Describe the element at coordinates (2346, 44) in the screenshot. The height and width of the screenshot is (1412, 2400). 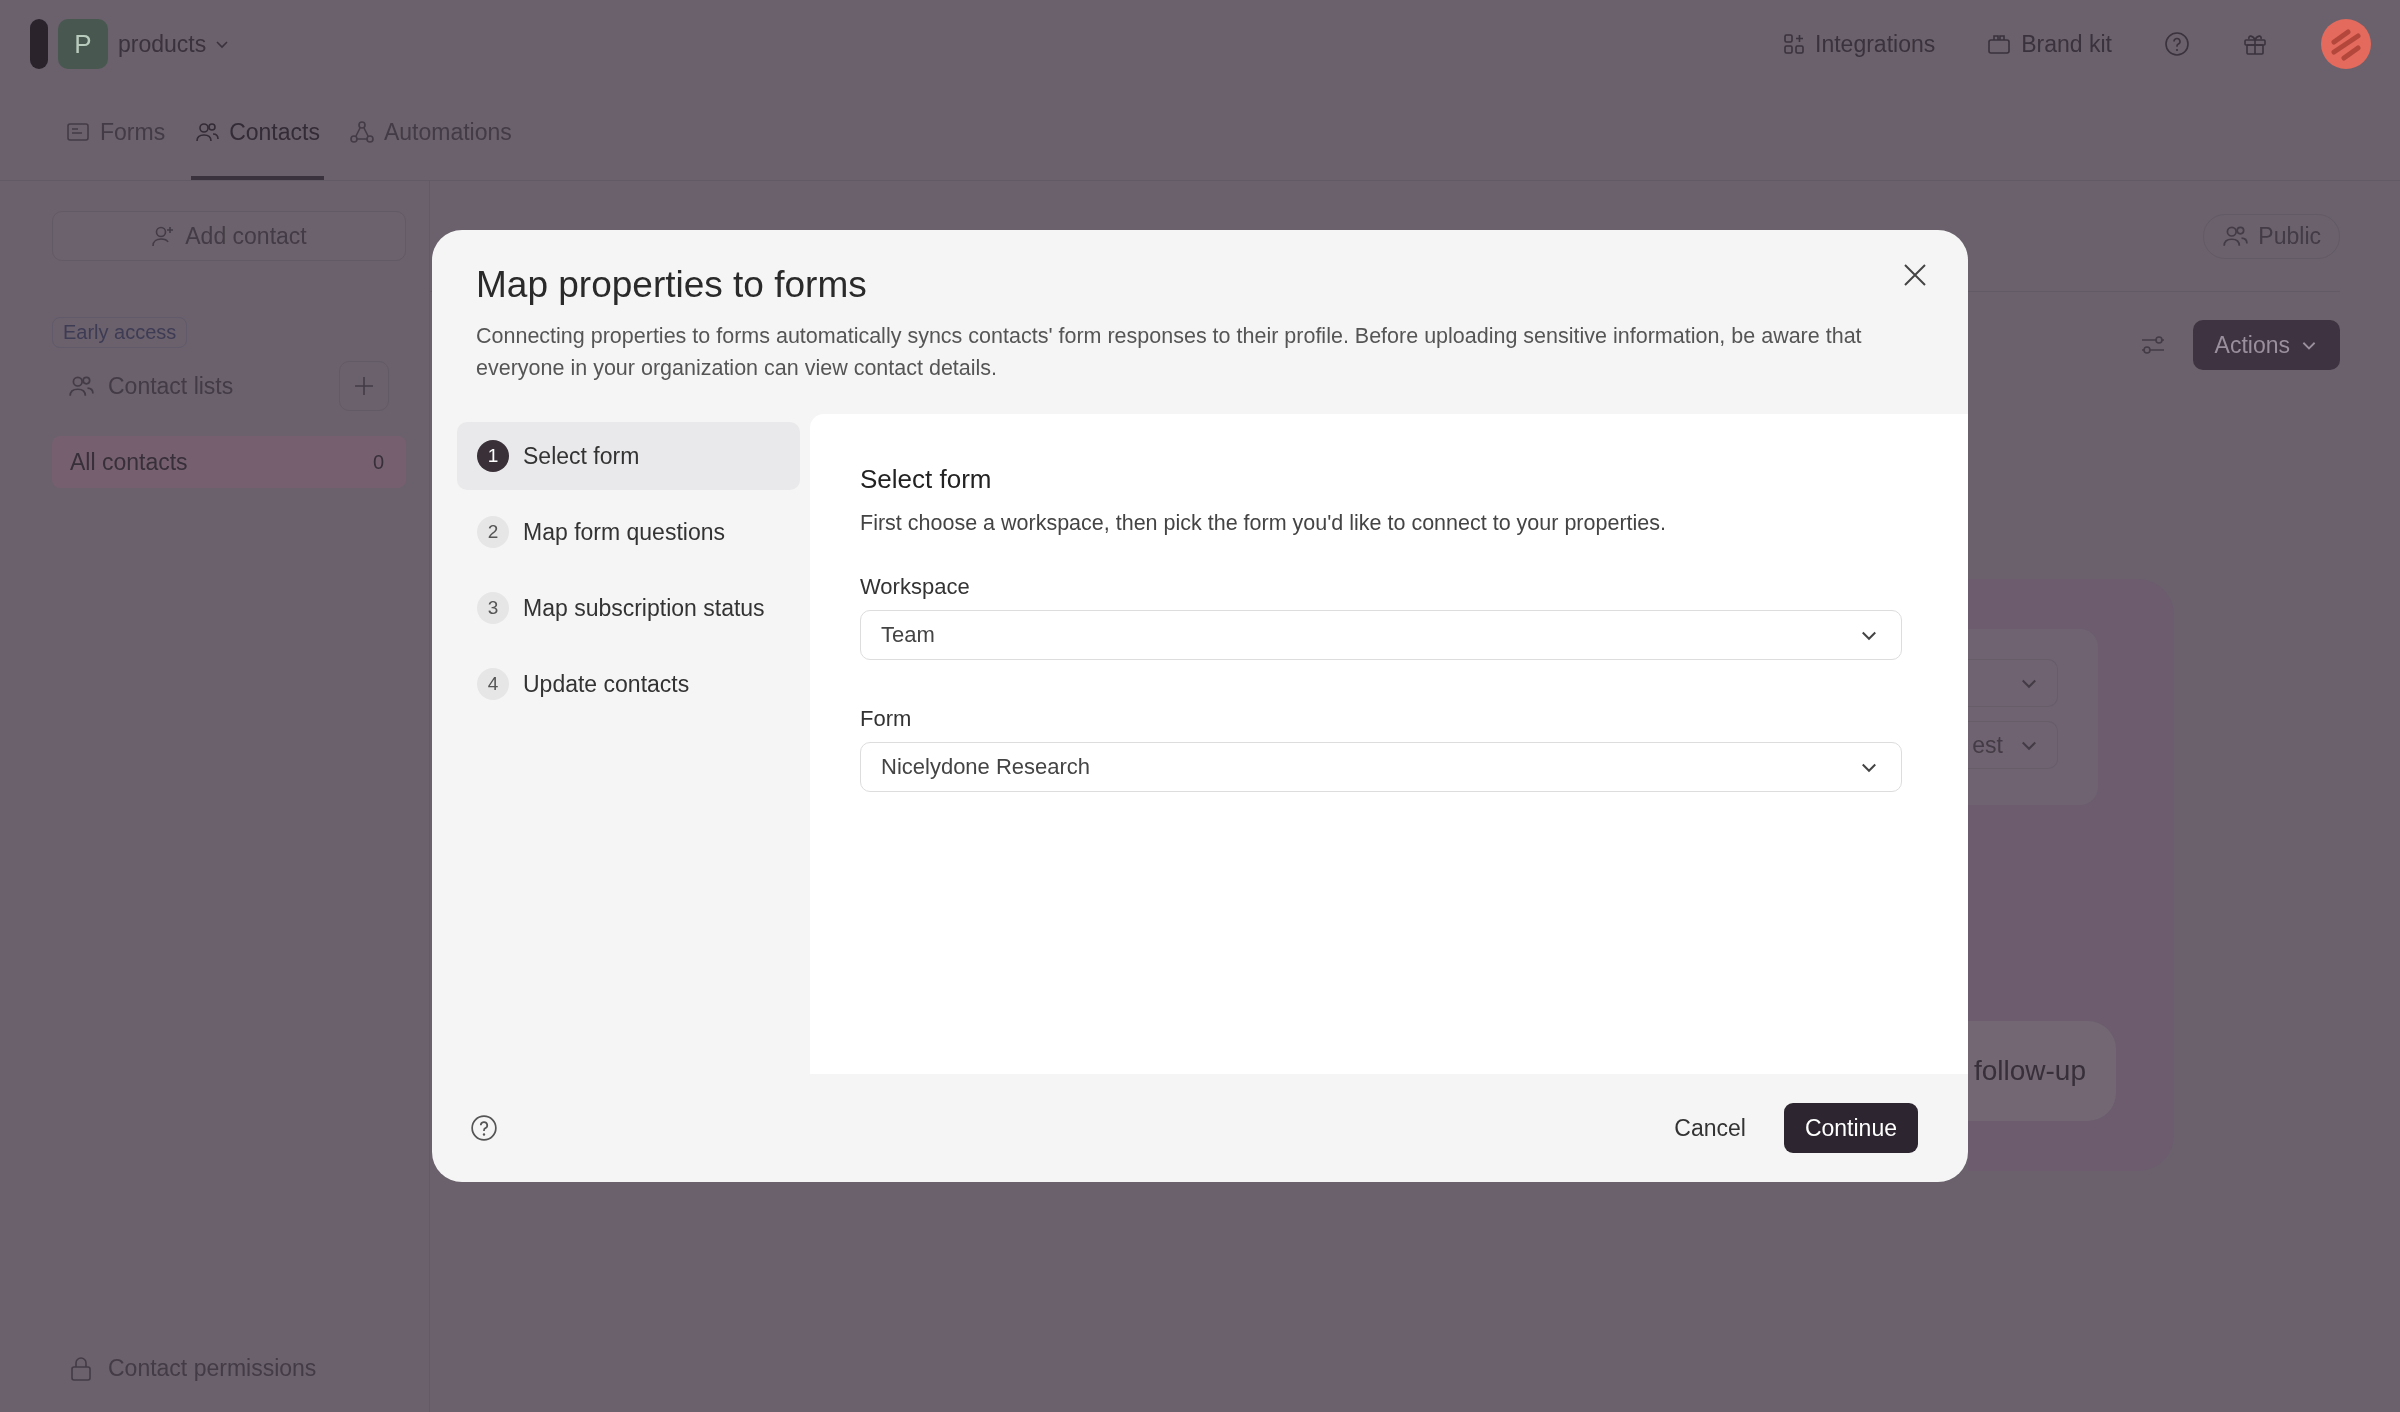
I see `user-avatar` at that location.